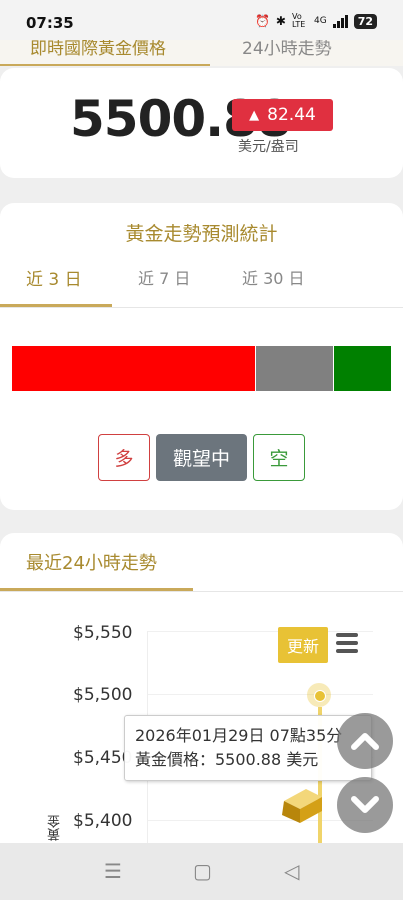 The image size is (403, 900). I want to click on long-button: 多, so click(124, 457).